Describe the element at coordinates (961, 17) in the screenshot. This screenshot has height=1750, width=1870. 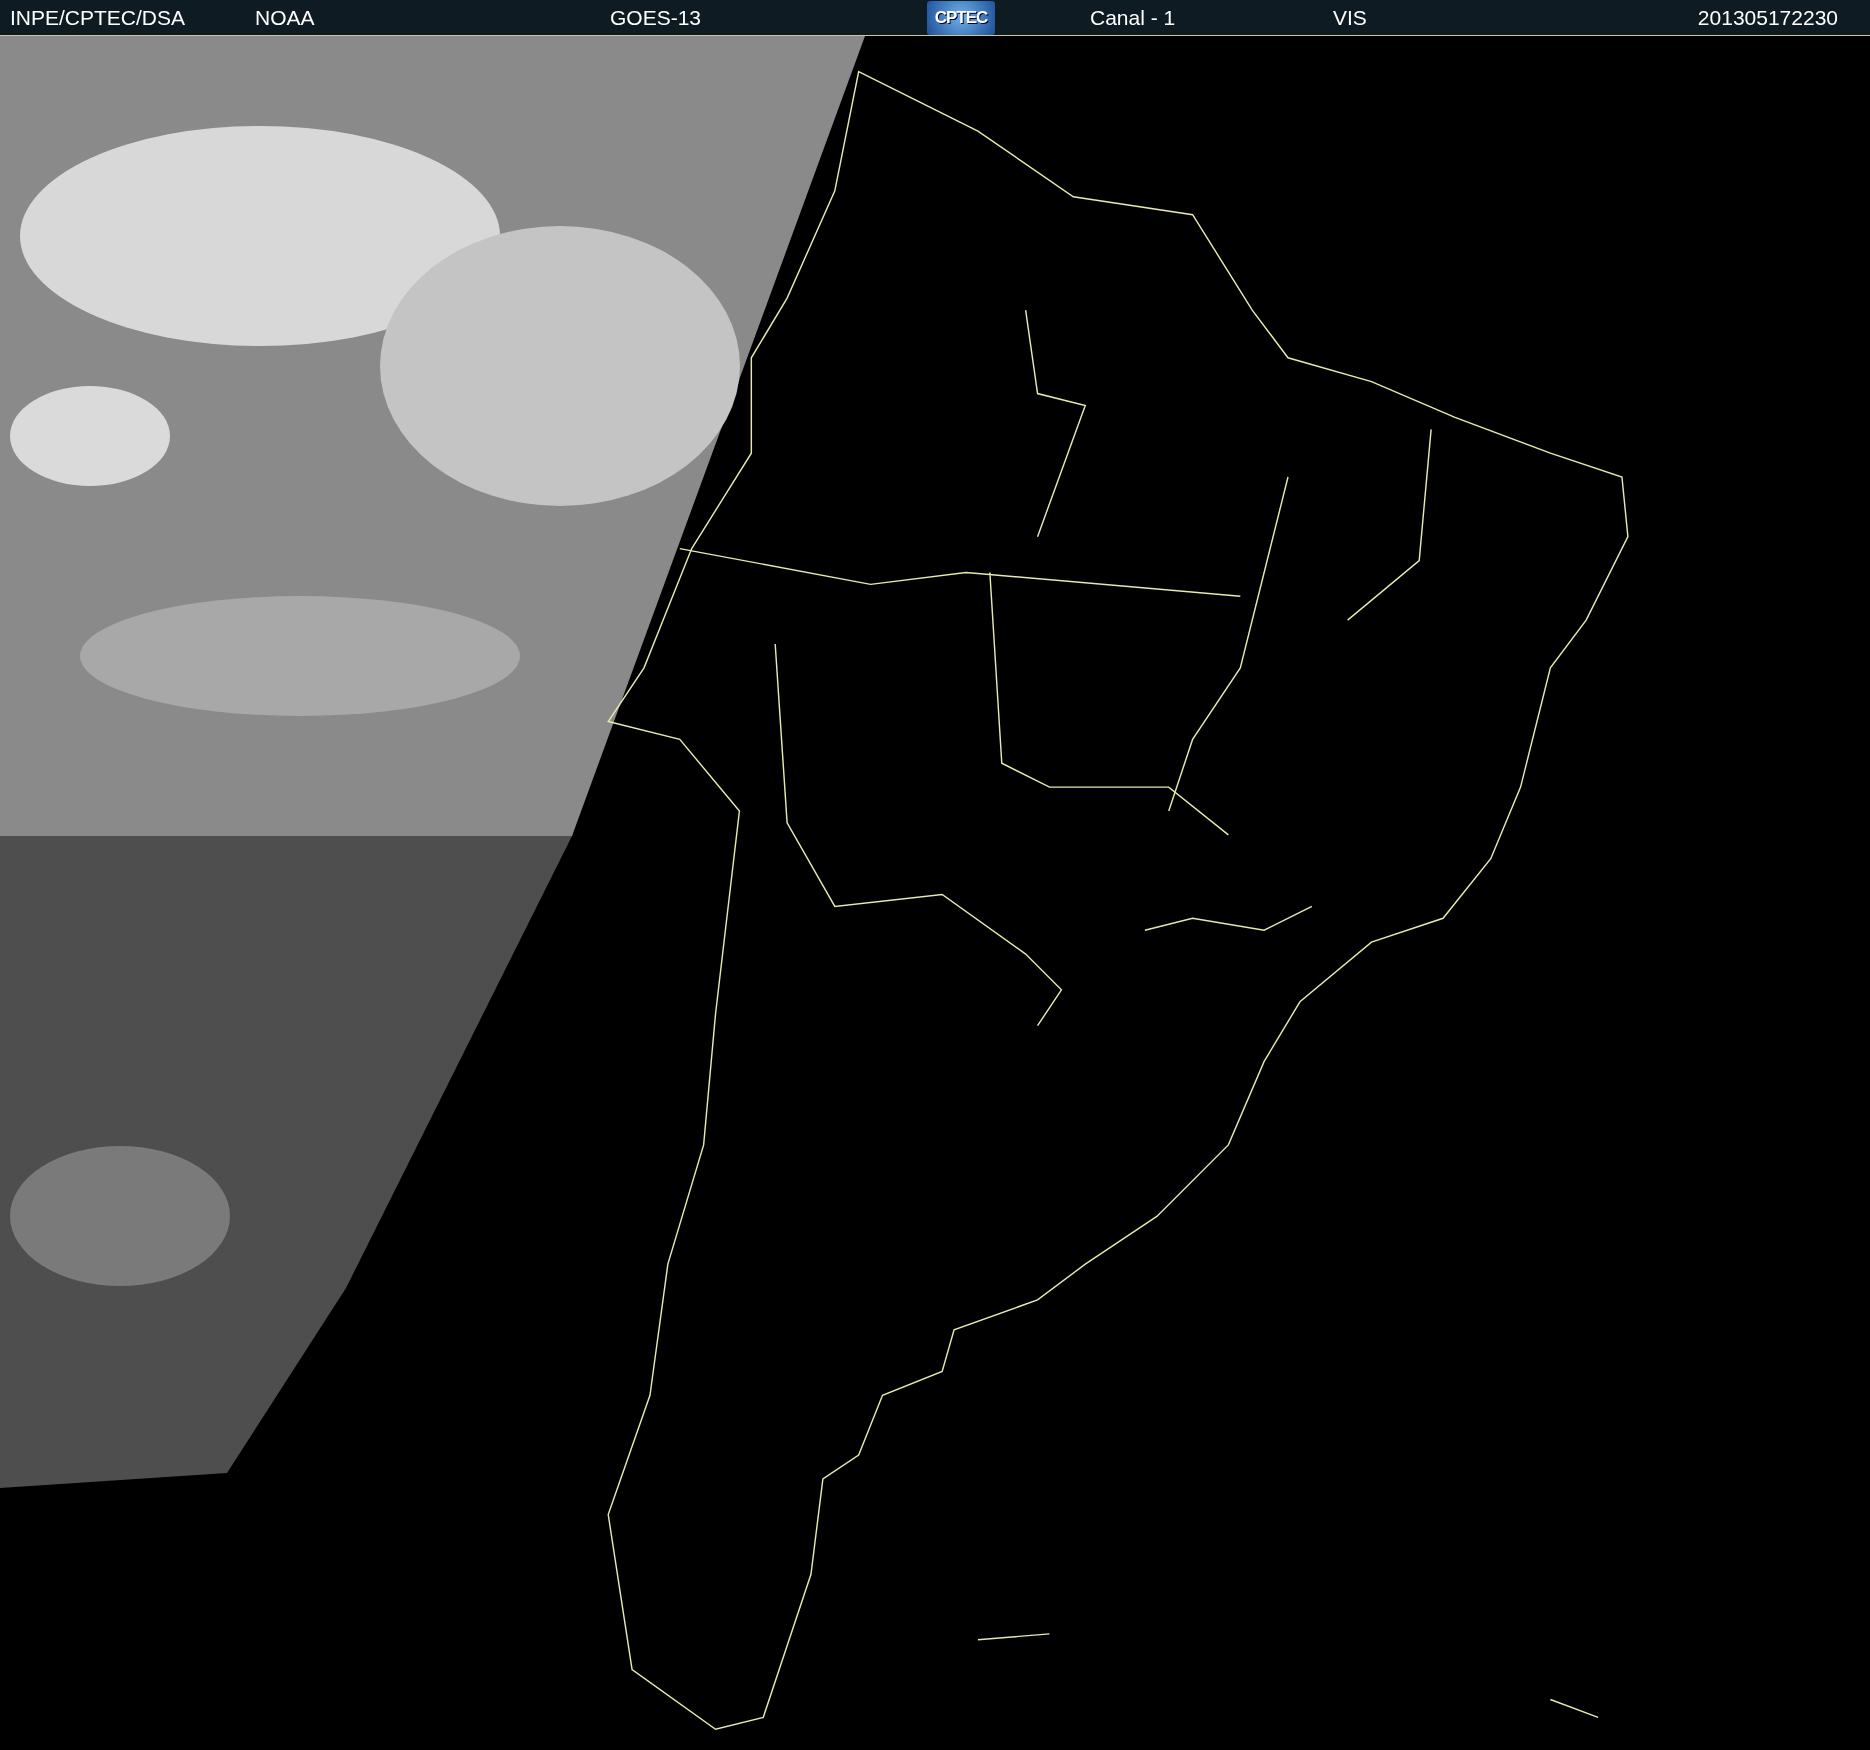
I see `logo: CPTEC` at that location.